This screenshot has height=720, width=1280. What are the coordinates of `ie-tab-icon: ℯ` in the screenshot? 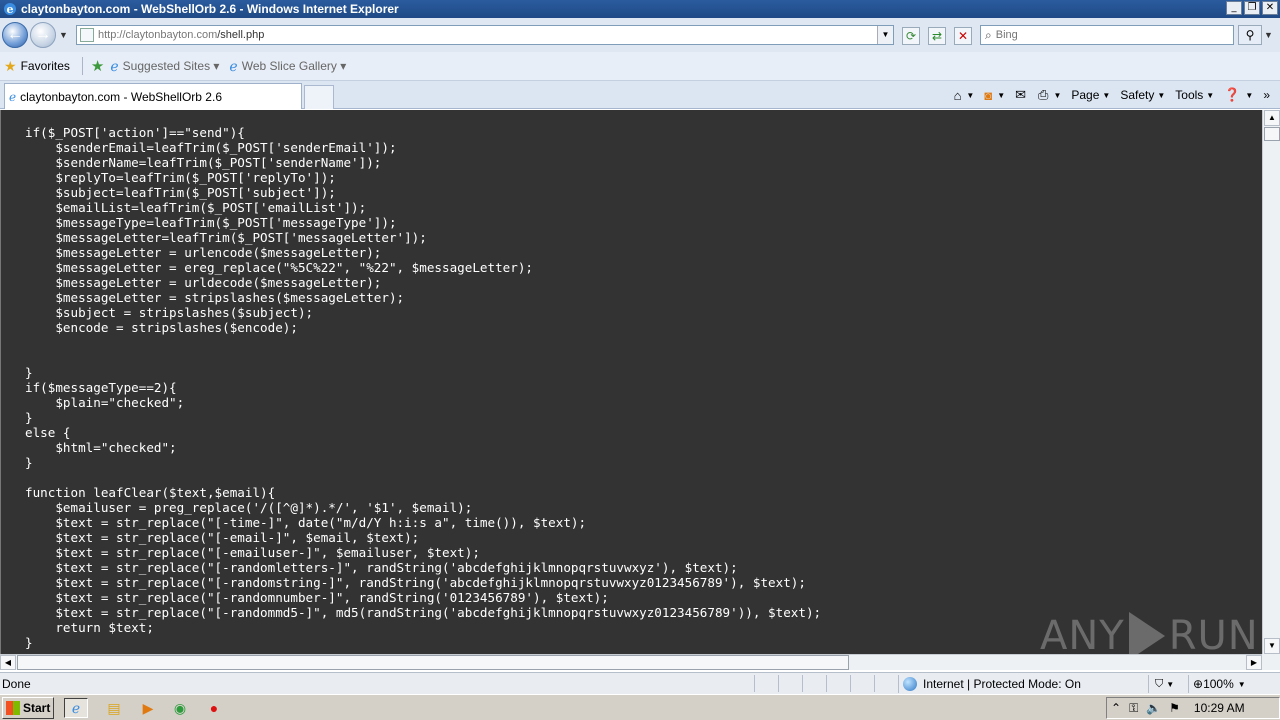 It's located at (13, 96).